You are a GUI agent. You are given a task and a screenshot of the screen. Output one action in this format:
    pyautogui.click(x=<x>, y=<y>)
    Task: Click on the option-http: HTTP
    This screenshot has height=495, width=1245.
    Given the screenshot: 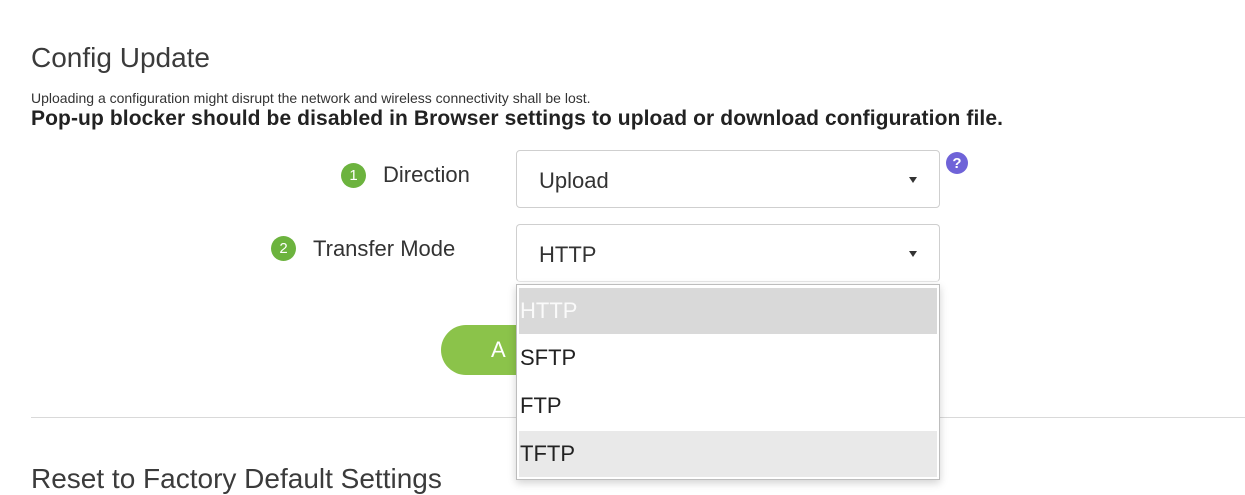 What is the action you would take?
    pyautogui.click(x=728, y=311)
    